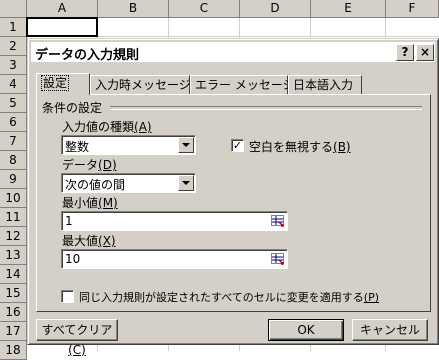  Describe the element at coordinates (13, 27) in the screenshot. I see `row-header-1: 1` at that location.